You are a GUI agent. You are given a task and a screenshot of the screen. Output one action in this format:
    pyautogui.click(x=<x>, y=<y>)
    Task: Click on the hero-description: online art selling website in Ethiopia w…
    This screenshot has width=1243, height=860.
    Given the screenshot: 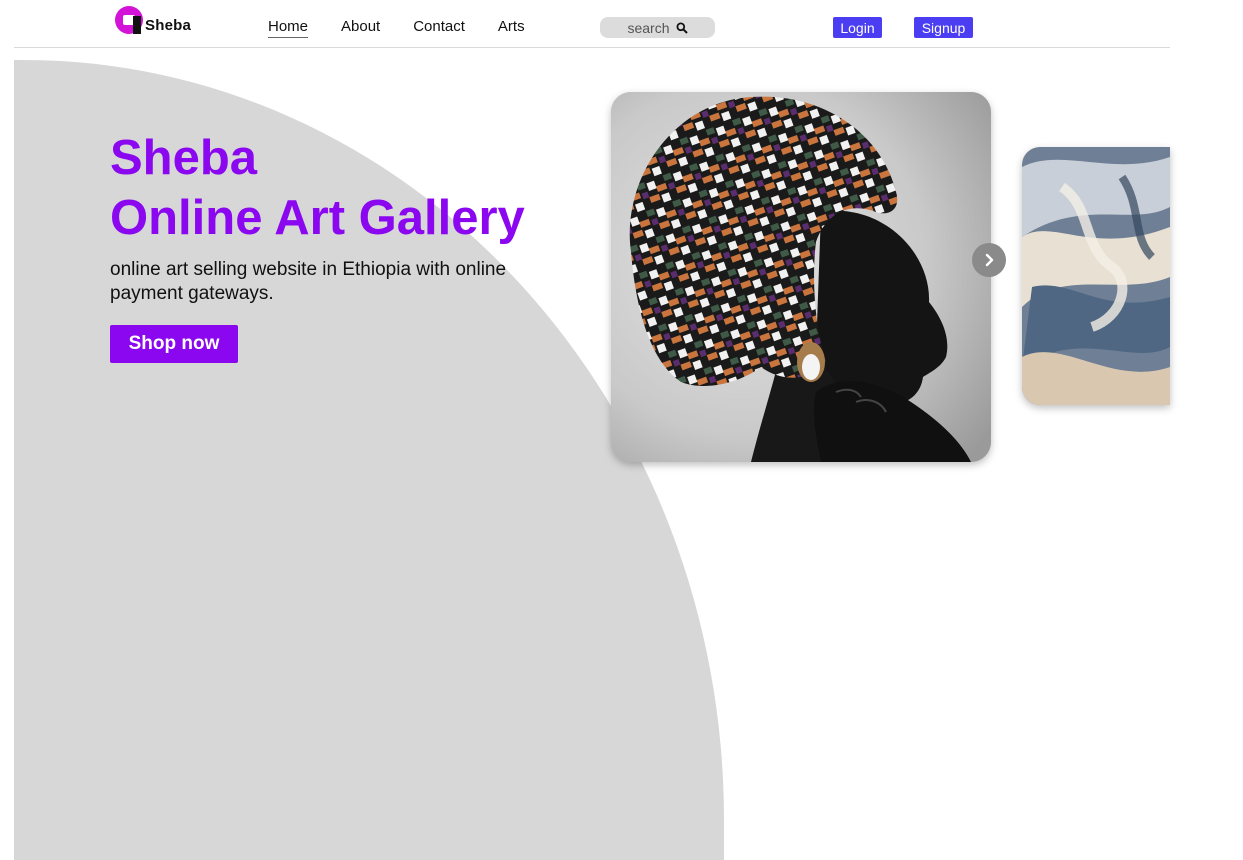 What is the action you would take?
    pyautogui.click(x=308, y=281)
    